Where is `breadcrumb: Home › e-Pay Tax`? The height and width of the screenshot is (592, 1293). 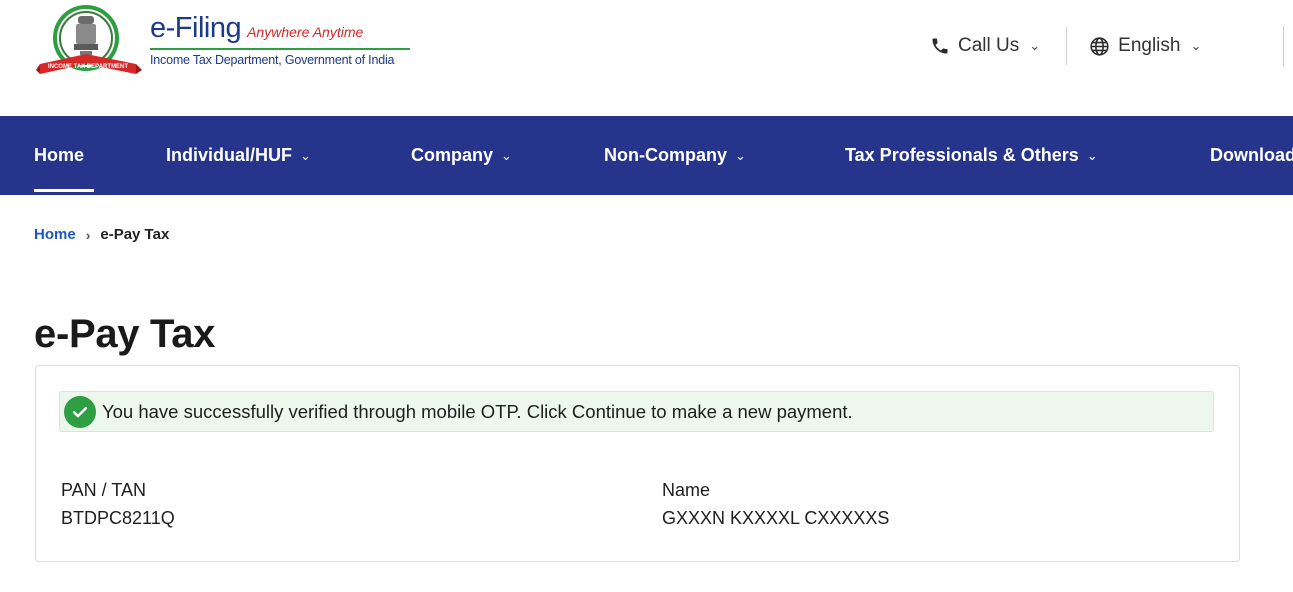
breadcrumb: Home › e-Pay Tax is located at coordinates (101, 234).